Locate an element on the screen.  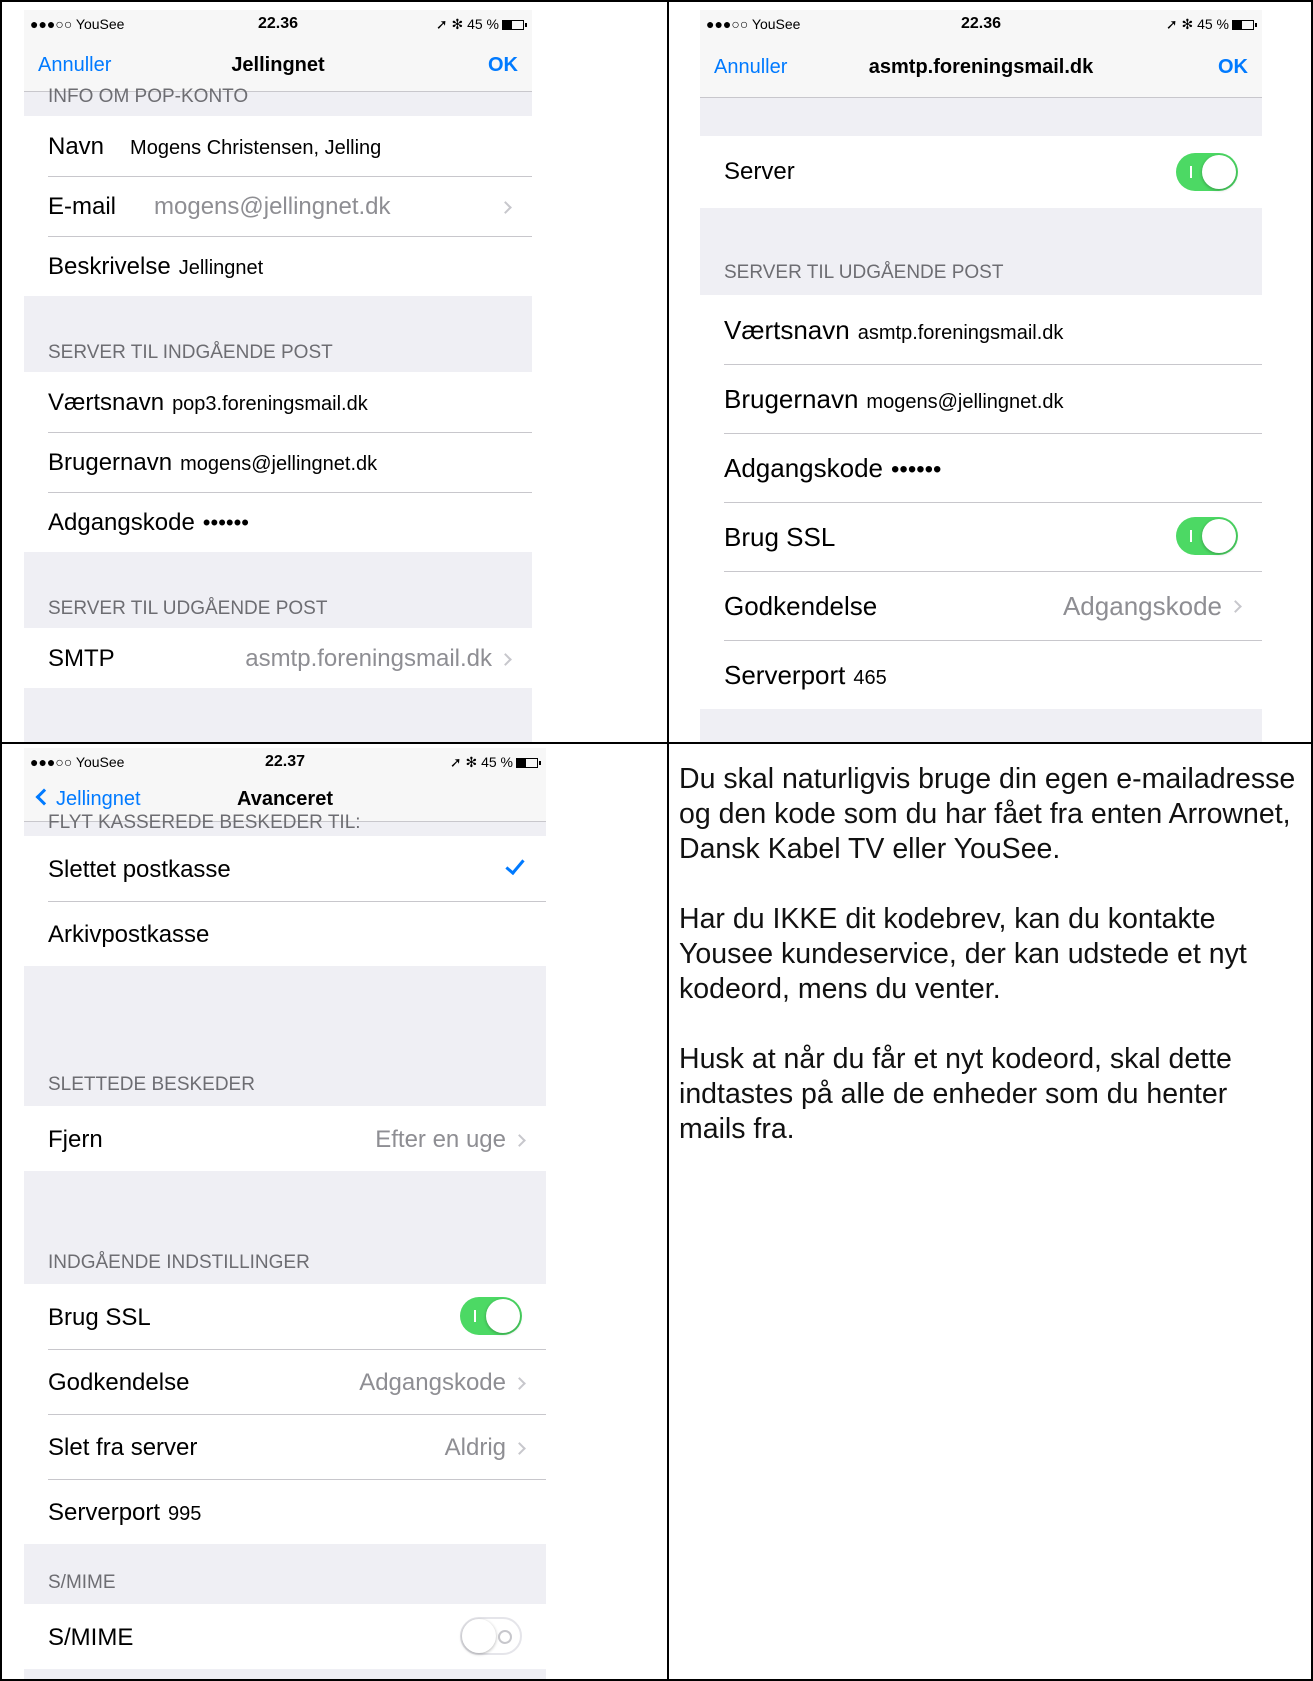
hostname-value: asmtp.foreningsmail.dk is located at coordinates (961, 333).